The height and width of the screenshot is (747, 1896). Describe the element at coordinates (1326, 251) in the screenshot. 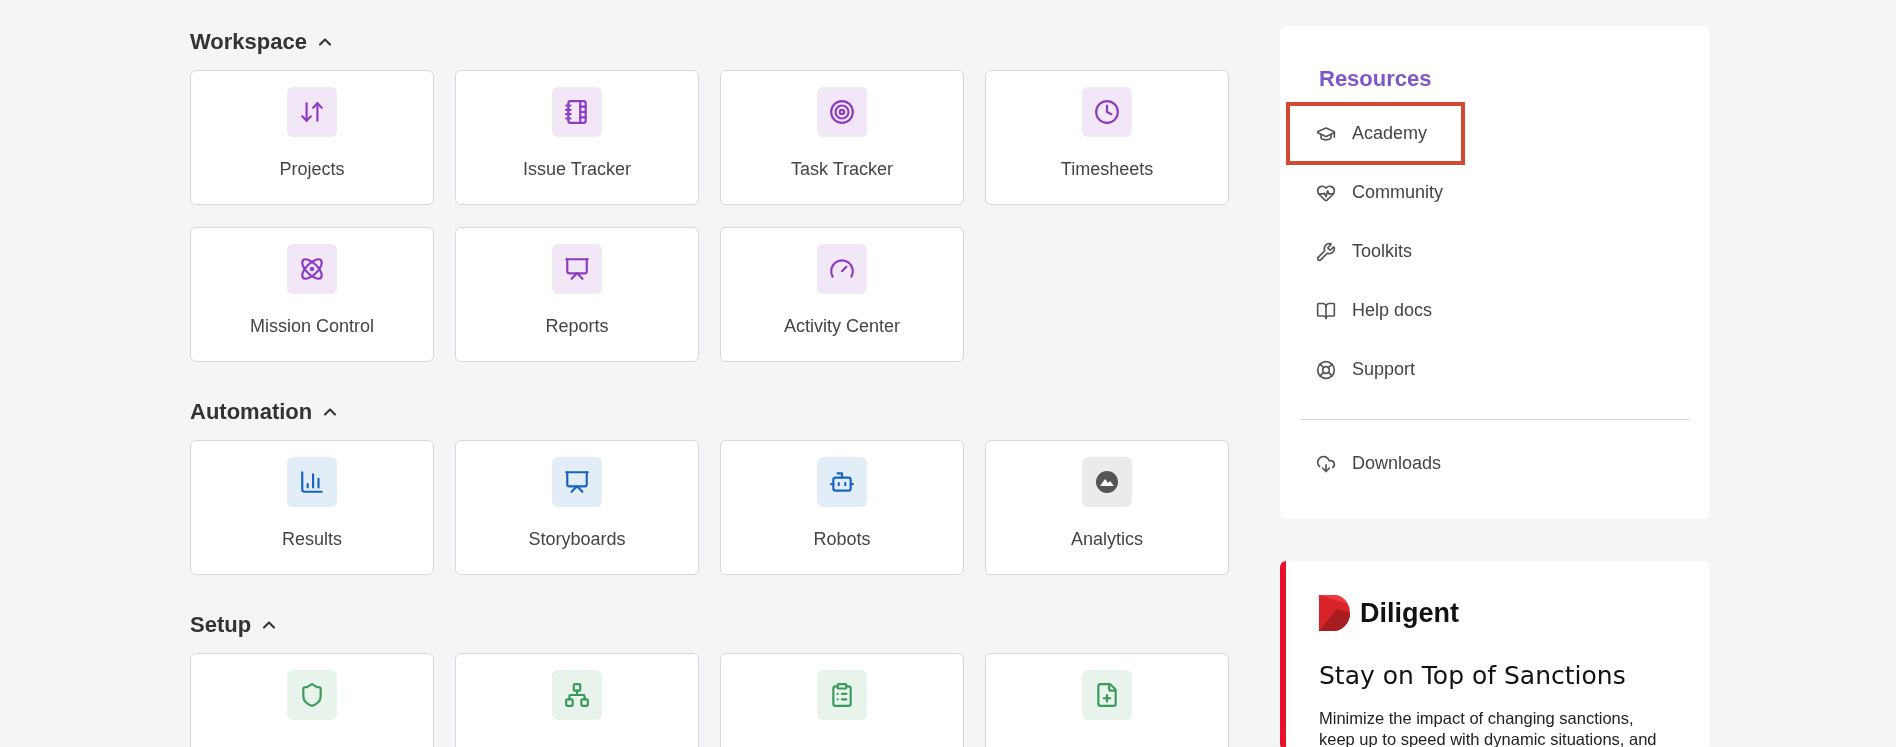

I see `wrench-icon` at that location.